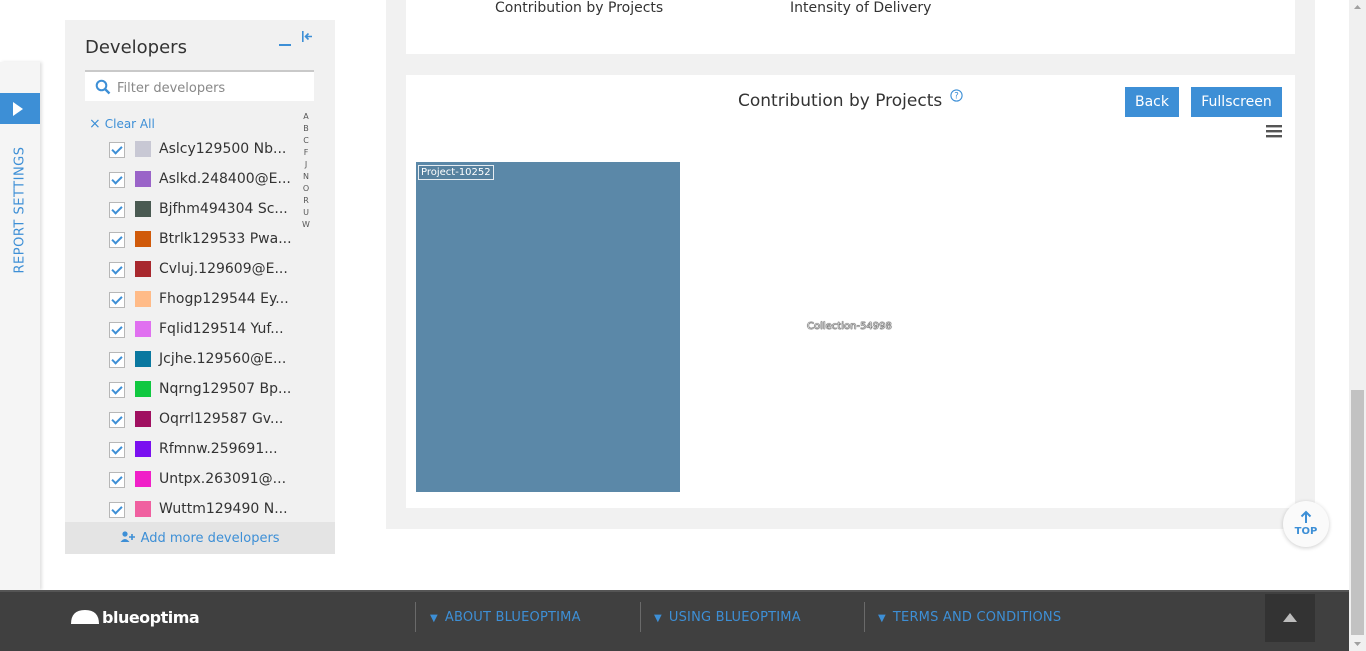 This screenshot has width=1366, height=651. I want to click on report-settings-toggle, so click(20, 108).